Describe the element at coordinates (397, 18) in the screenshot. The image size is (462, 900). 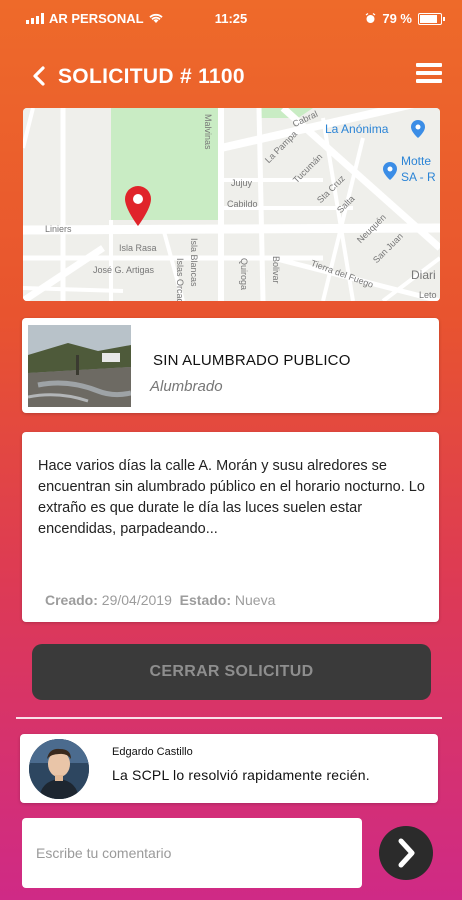
I see `battery-percent: 79 %` at that location.